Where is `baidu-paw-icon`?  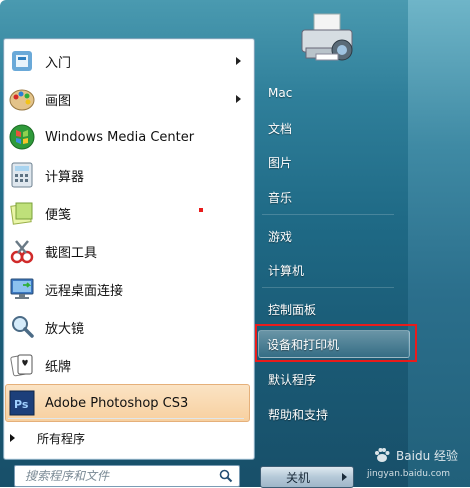 baidu-paw-icon is located at coordinates (382, 455).